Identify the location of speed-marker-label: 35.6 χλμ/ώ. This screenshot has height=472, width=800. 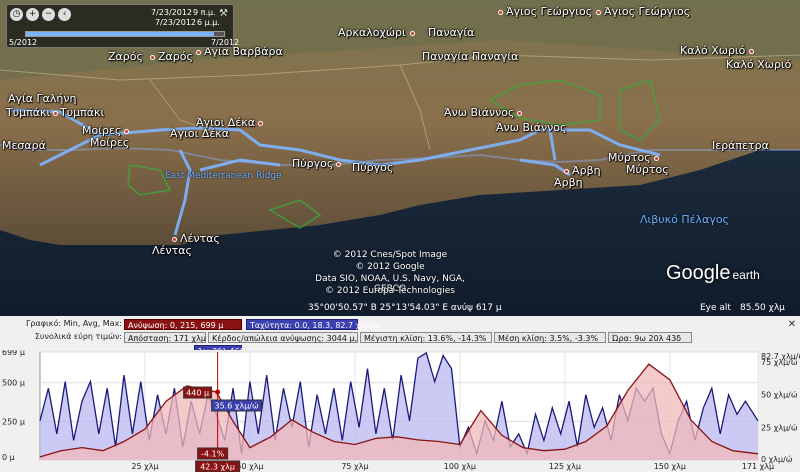
(237, 406).